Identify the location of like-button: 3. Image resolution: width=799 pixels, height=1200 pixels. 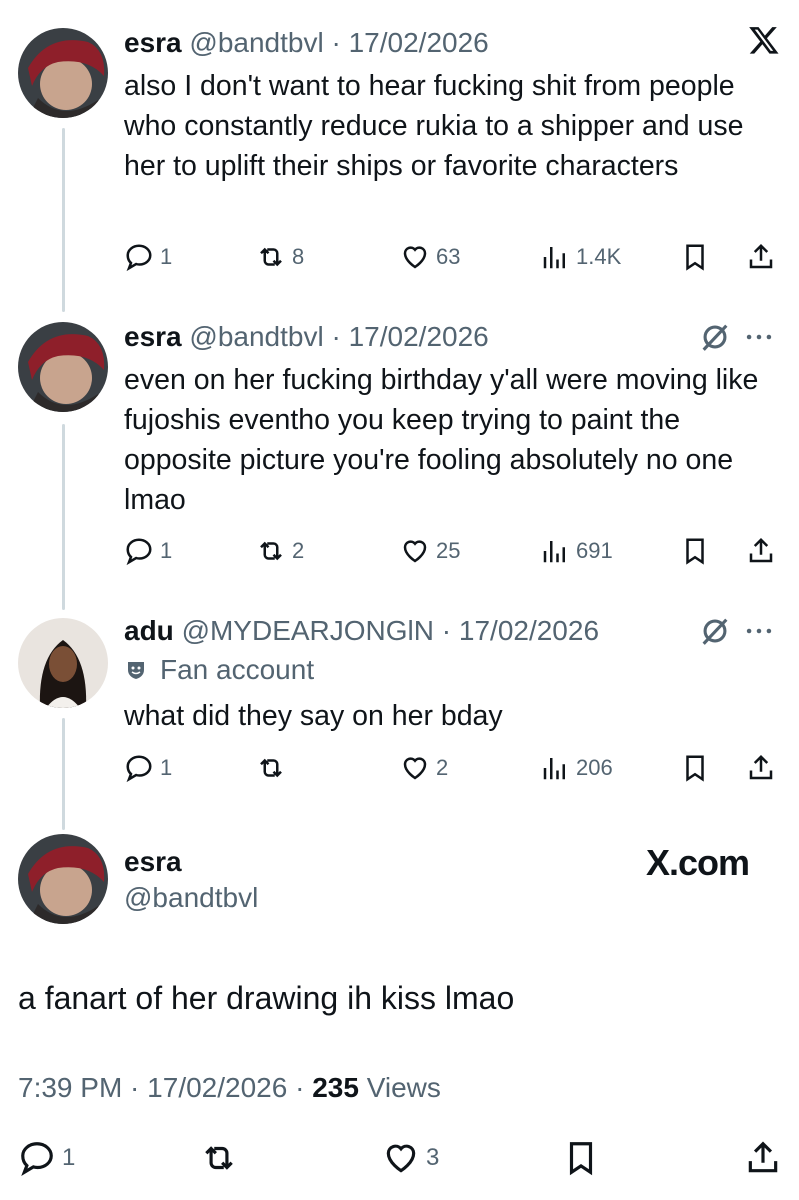
(410, 1158).